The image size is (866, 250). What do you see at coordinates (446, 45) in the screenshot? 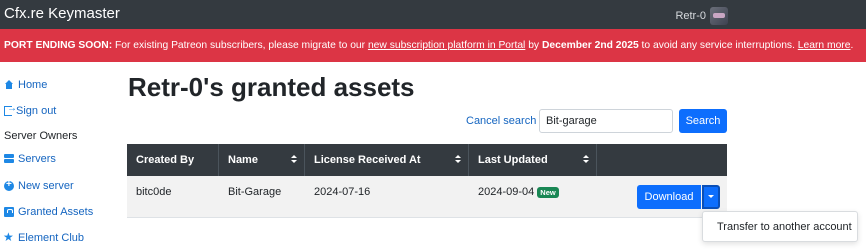
I see `banner-portal-link: new subscription platform in Portal` at bounding box center [446, 45].